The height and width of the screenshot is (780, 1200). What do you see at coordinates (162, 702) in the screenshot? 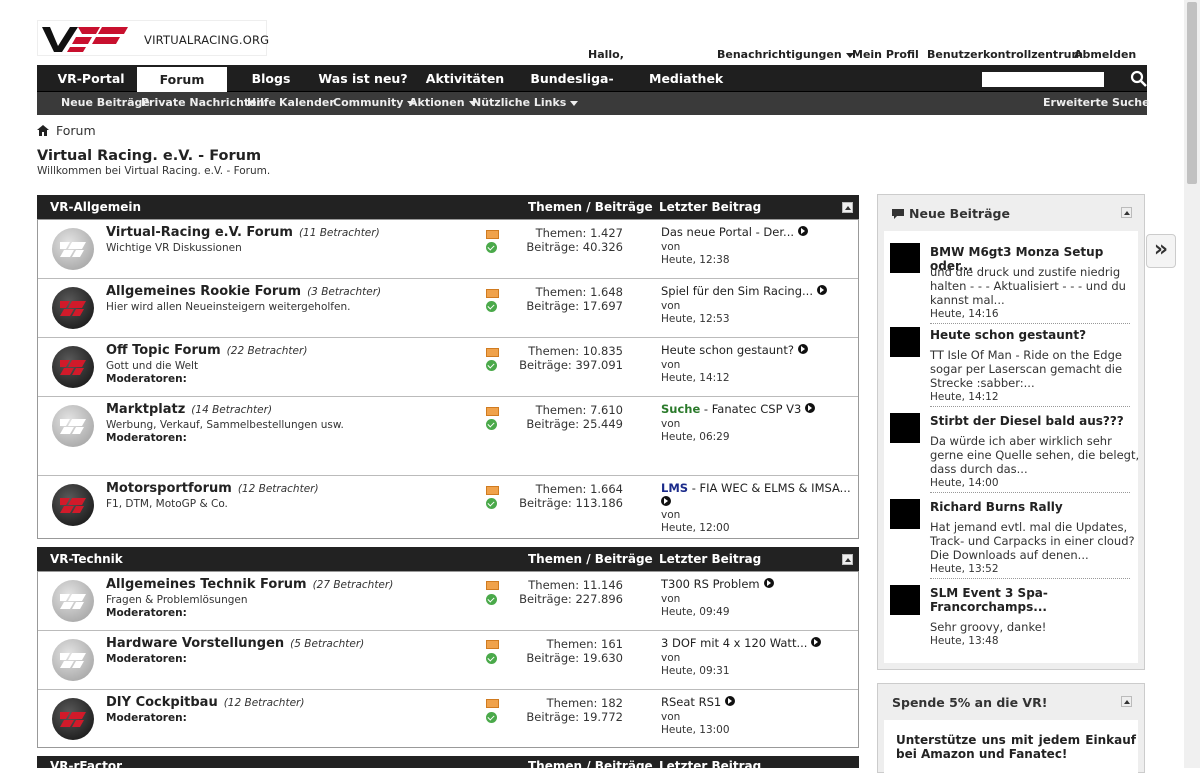
I see `forum-name: DIY Cockpitbau` at bounding box center [162, 702].